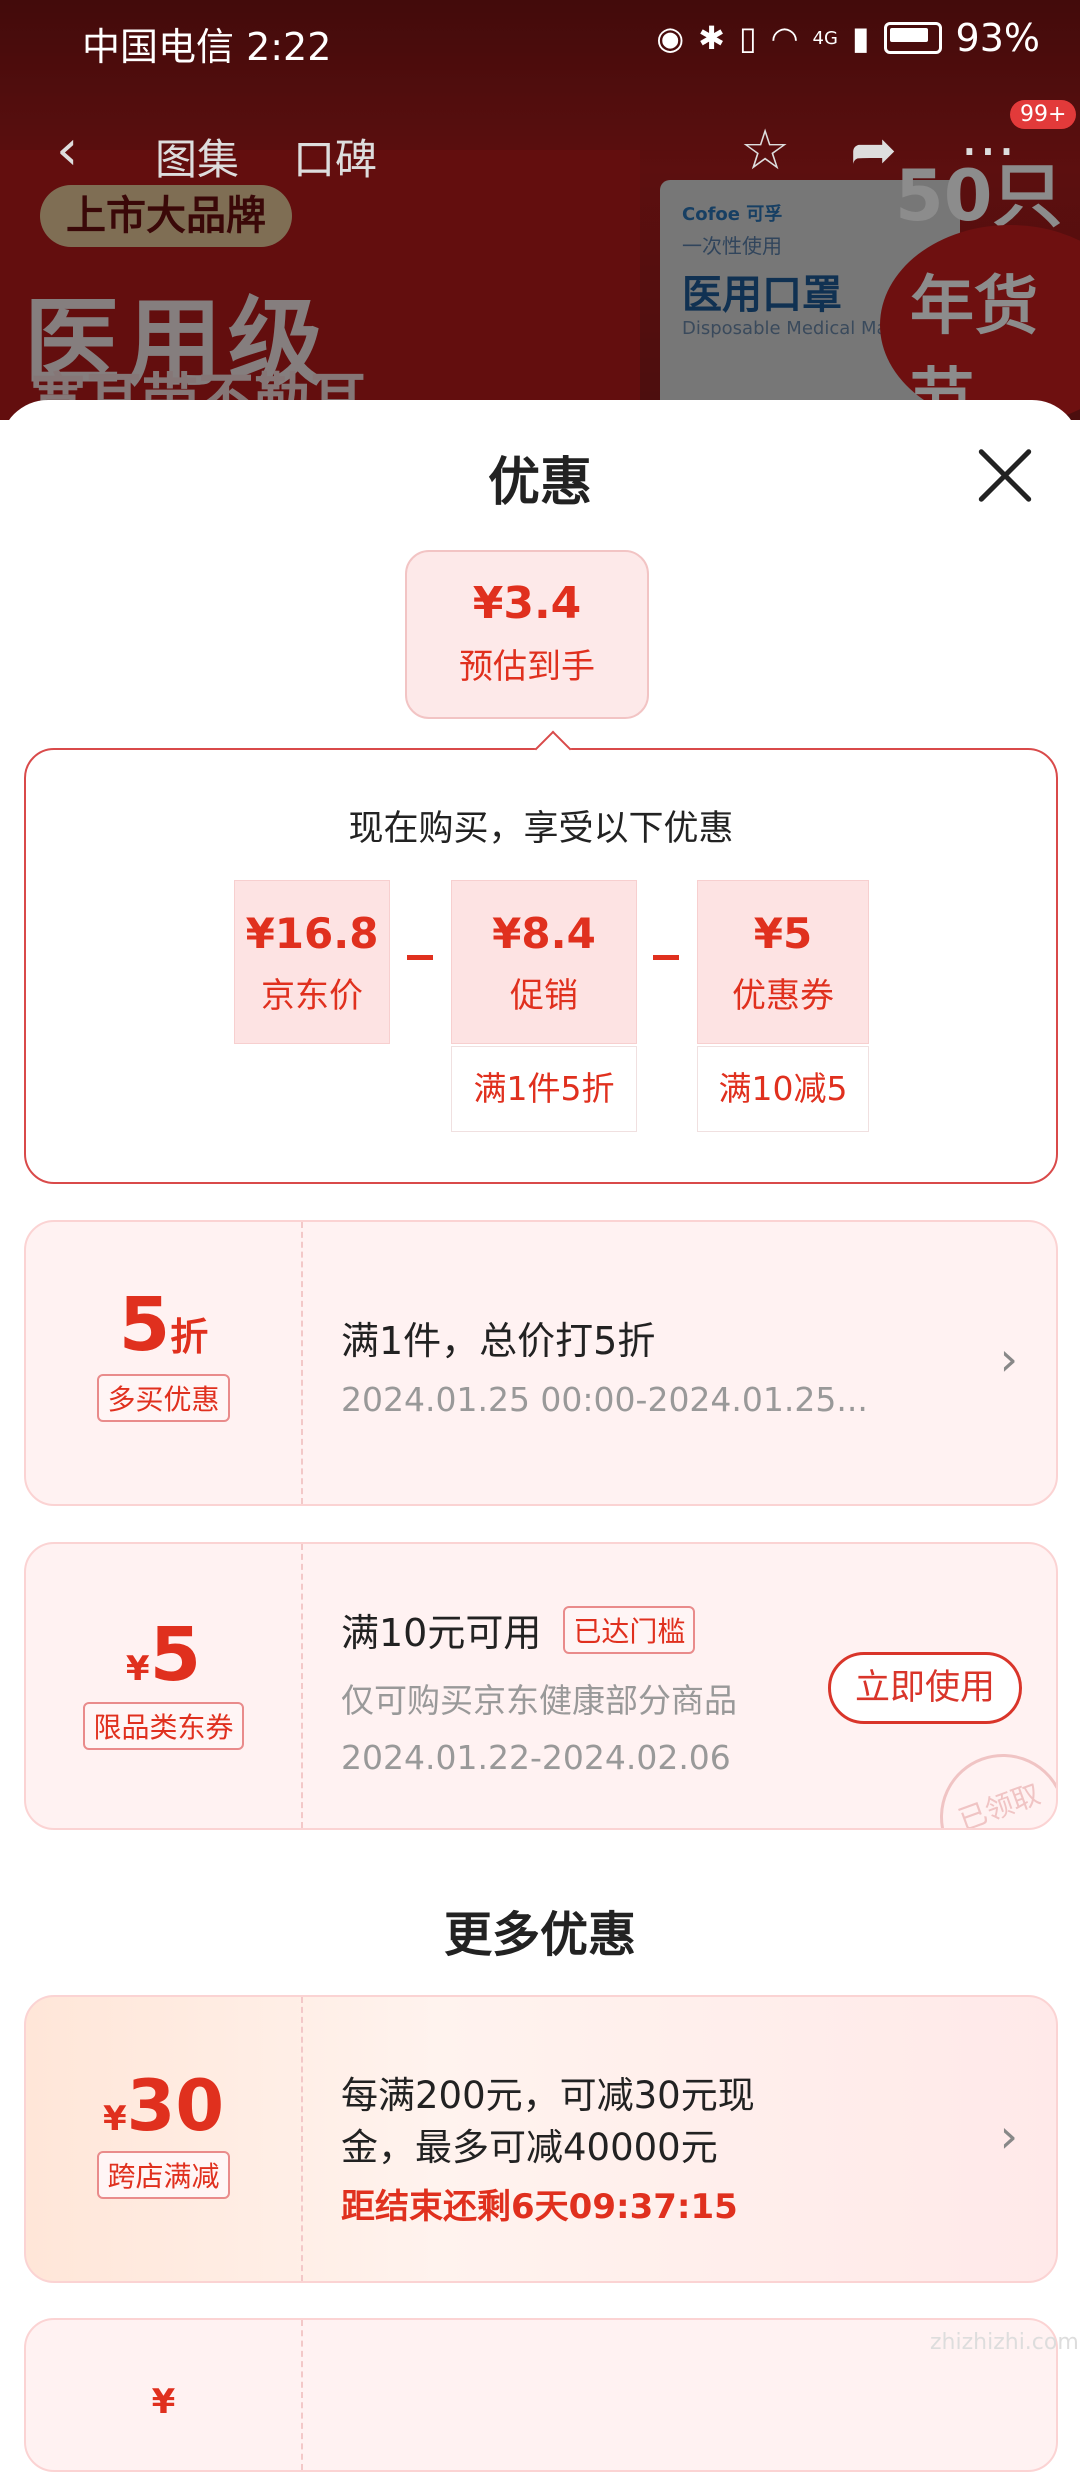 This screenshot has width=1080, height=2472. I want to click on bluetooth-icon: ✱, so click(711, 38).